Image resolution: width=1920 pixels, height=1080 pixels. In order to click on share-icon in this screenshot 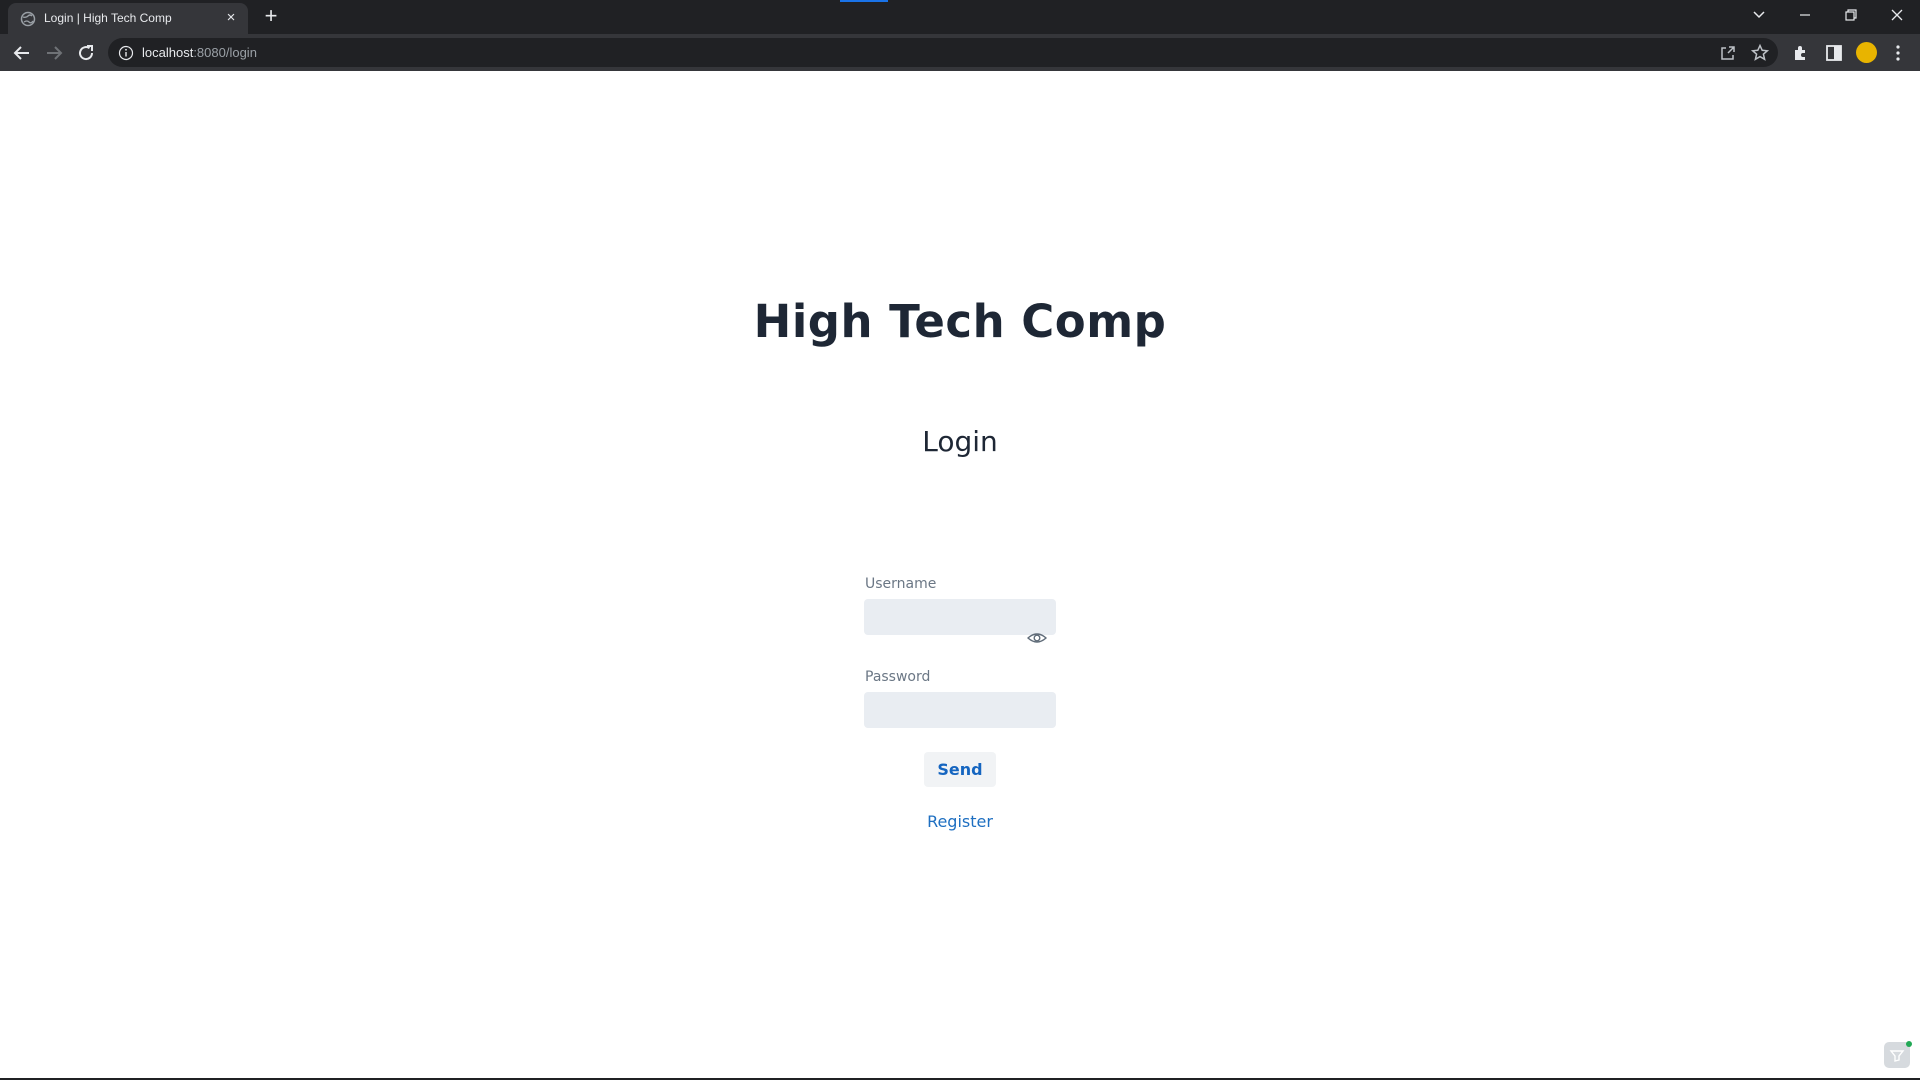, I will do `click(1728, 53)`.